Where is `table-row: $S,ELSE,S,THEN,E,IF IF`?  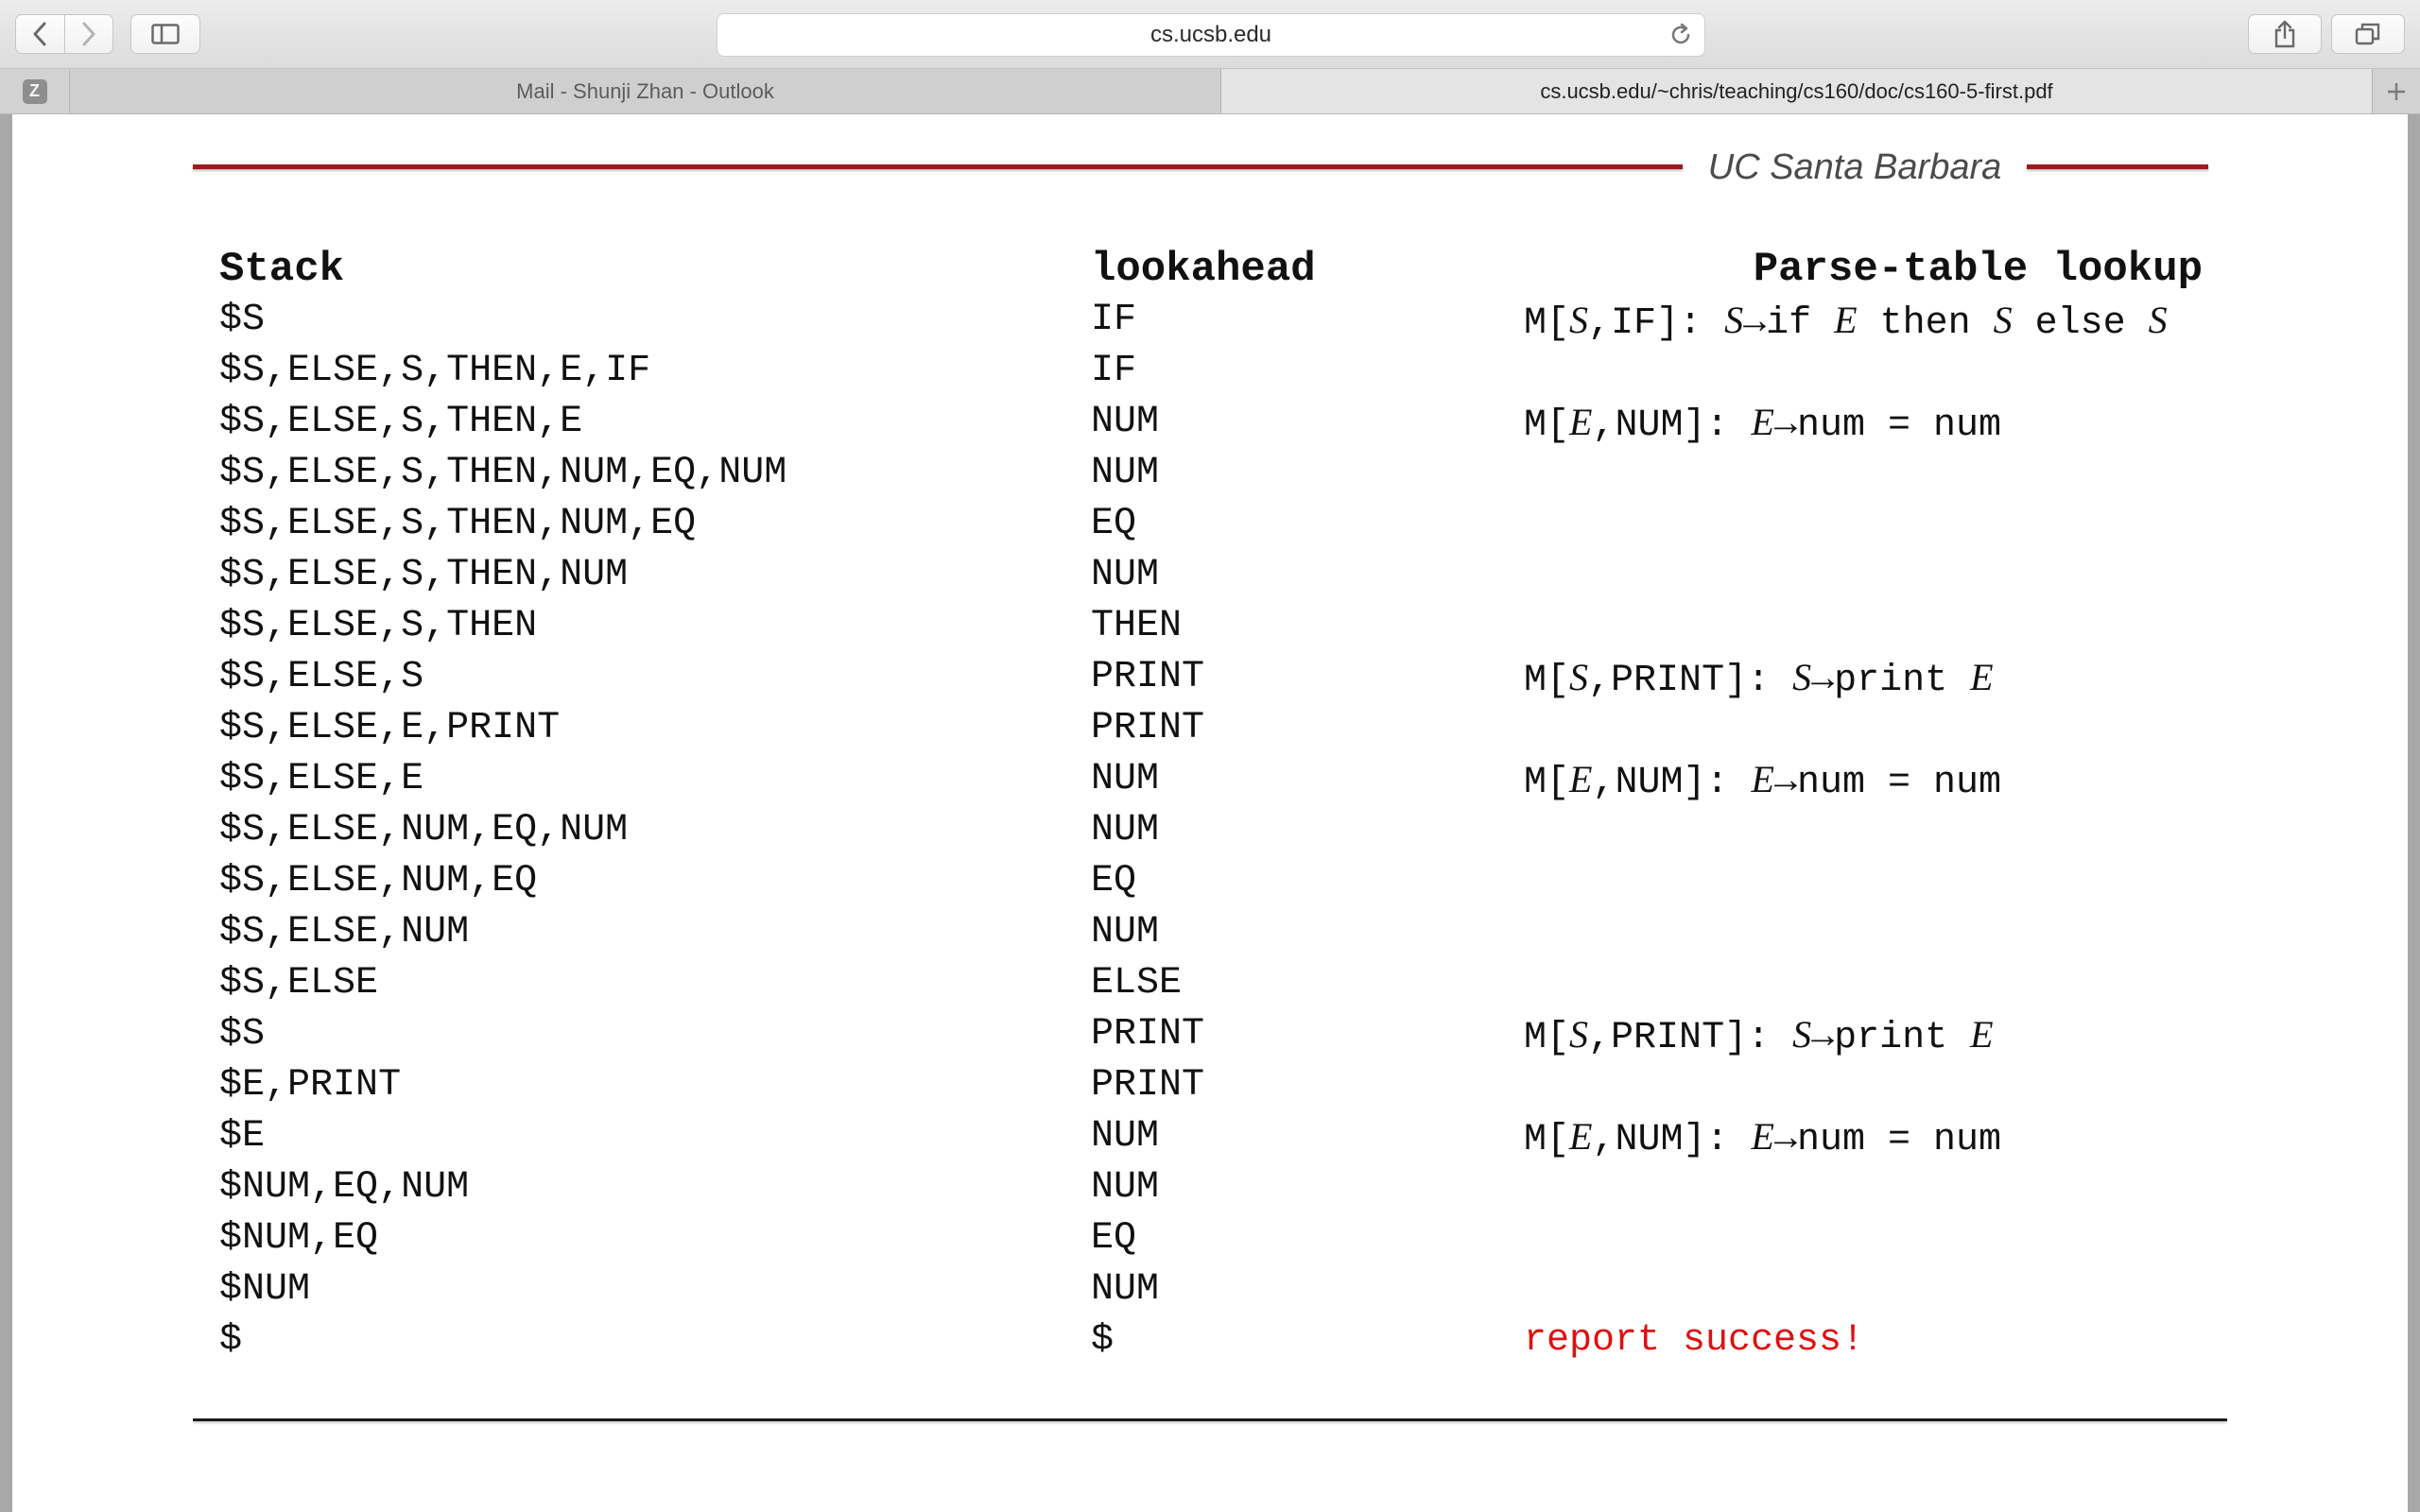 table-row: $S,ELSE,S,THEN,E,IF IF is located at coordinates (1210, 371).